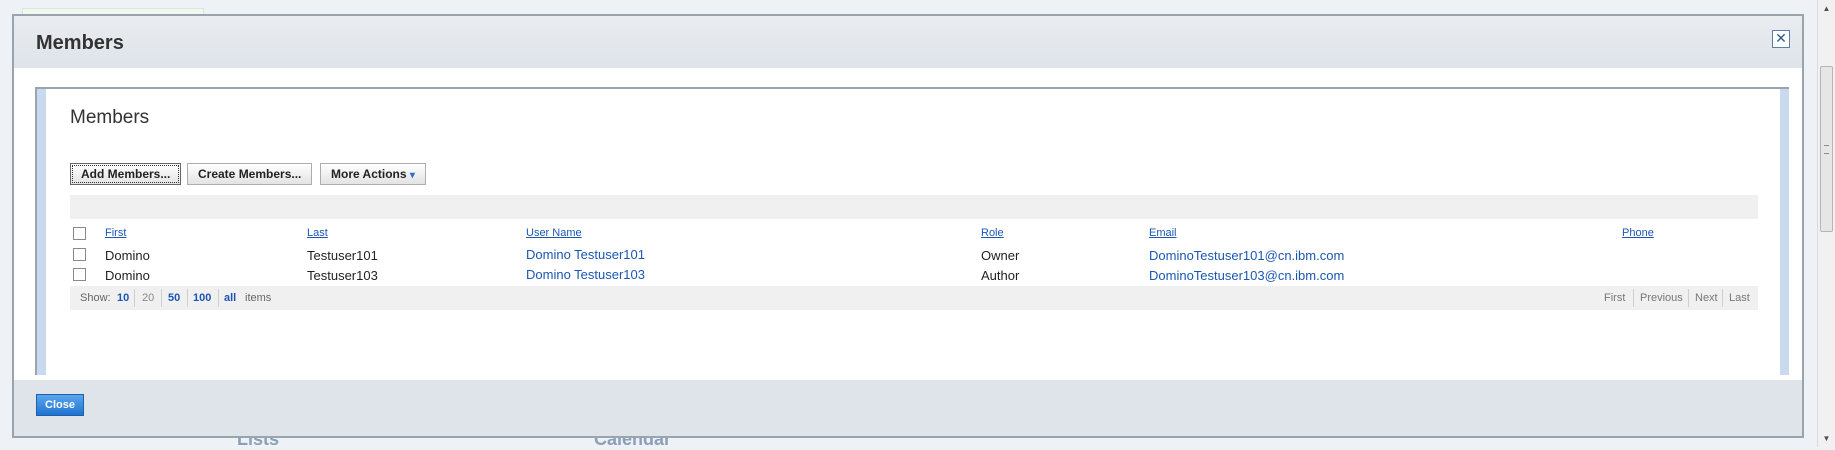 The width and height of the screenshot is (1835, 450). I want to click on close-button: Close, so click(60, 405).